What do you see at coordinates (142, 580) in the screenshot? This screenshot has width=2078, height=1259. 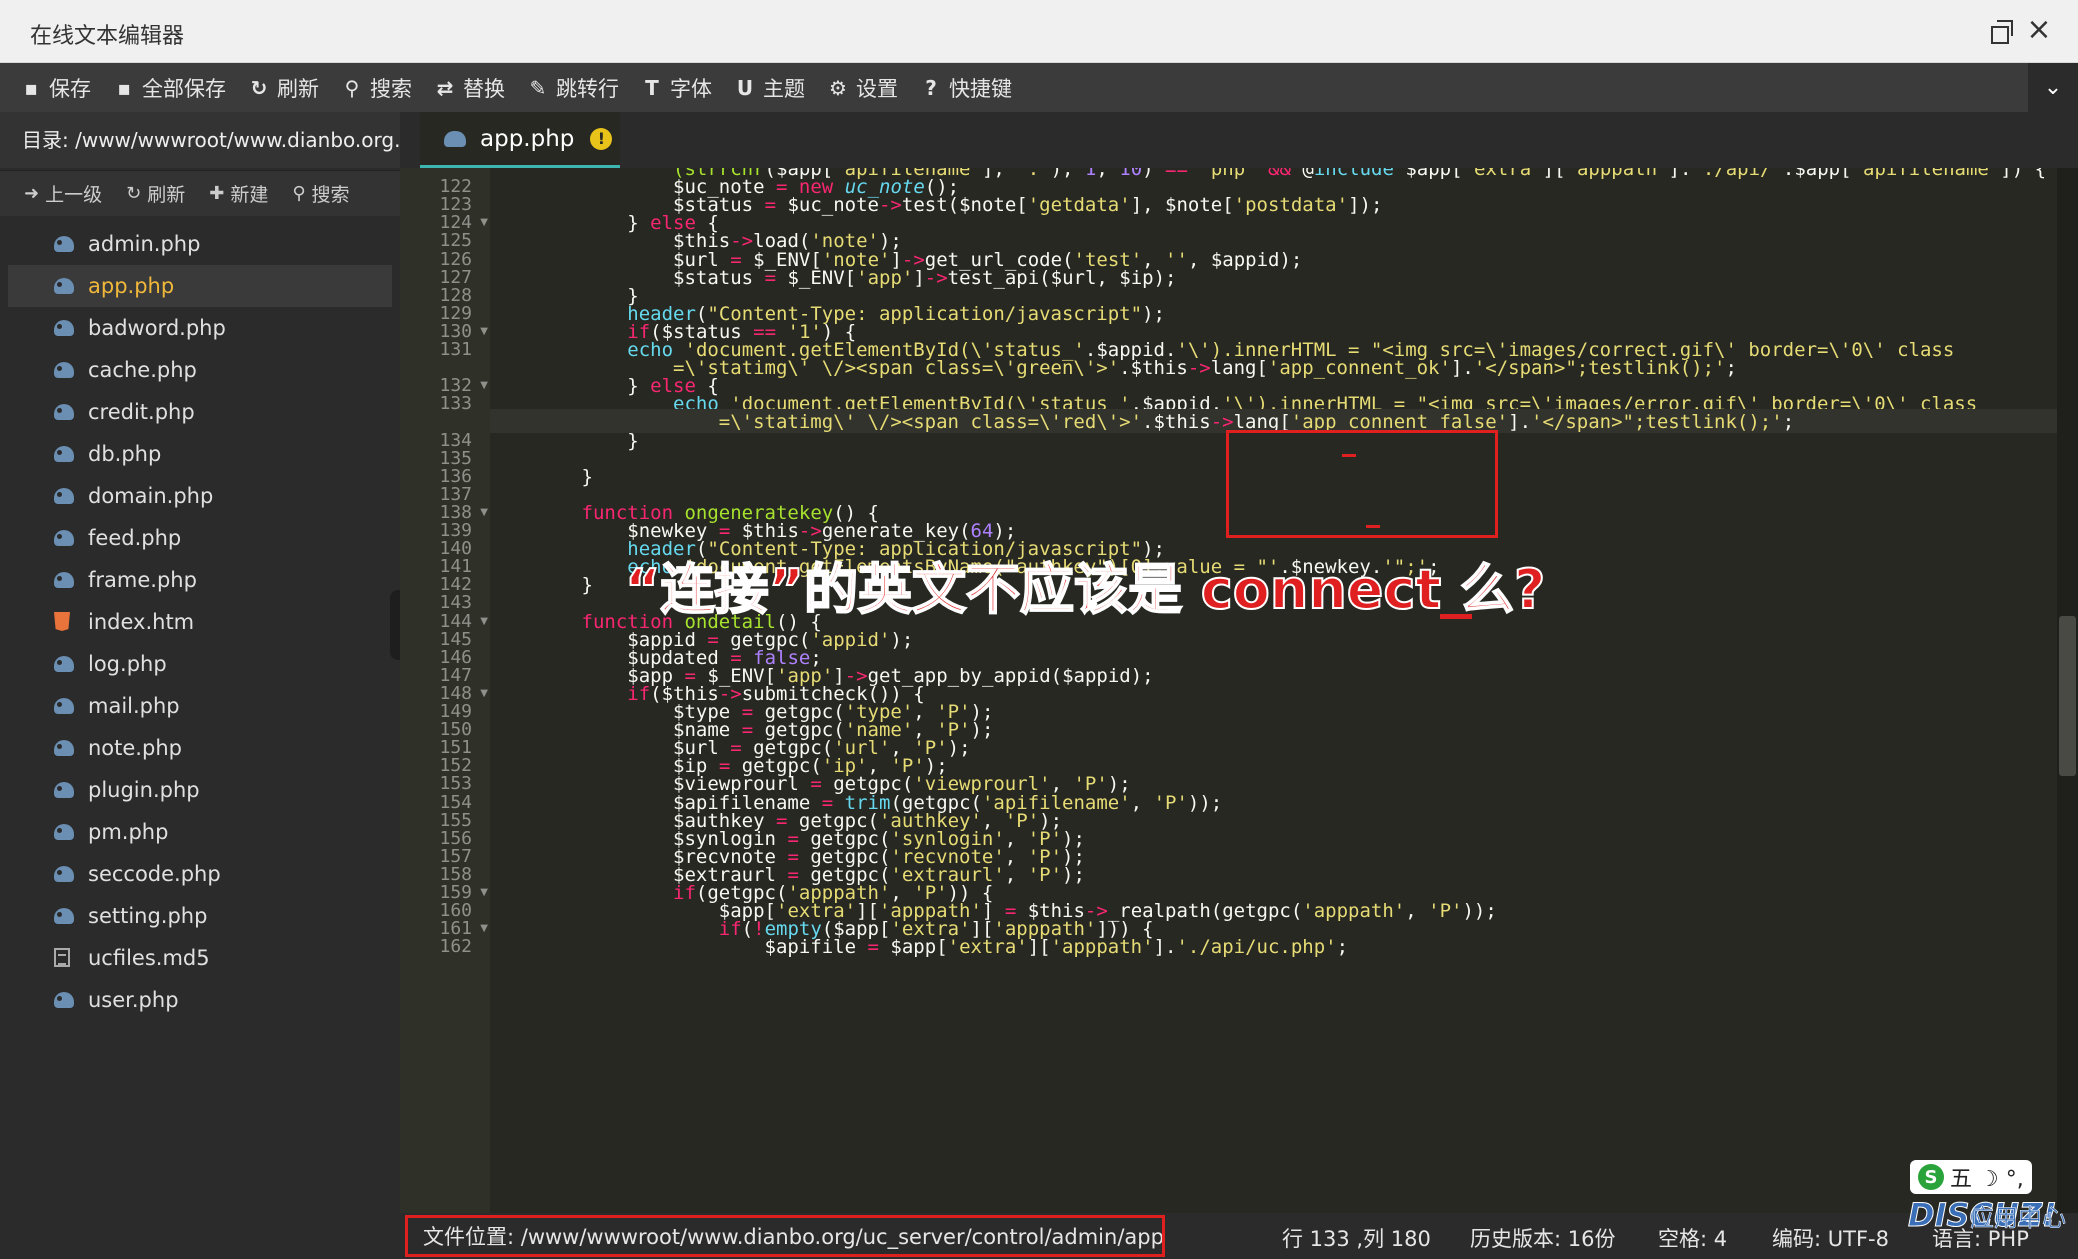 I see `file-name: frame.php` at bounding box center [142, 580].